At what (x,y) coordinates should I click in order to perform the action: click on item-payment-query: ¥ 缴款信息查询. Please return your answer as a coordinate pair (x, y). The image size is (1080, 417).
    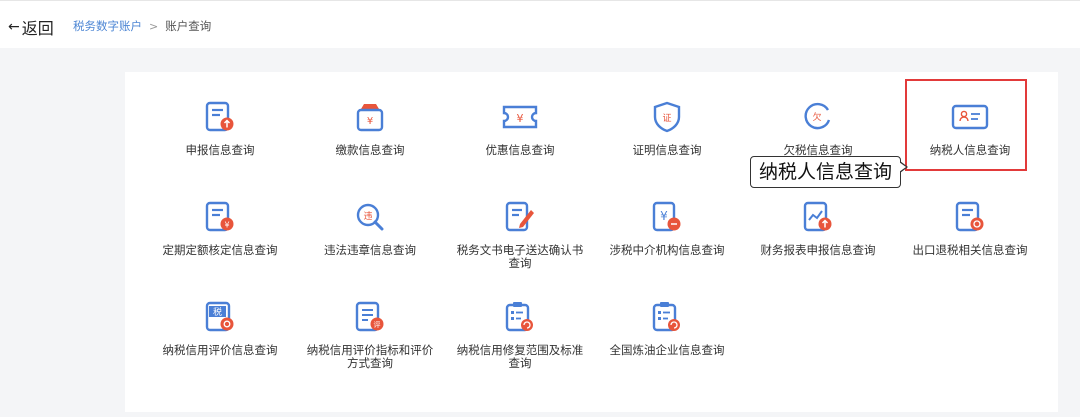
    Looking at the image, I should click on (370, 128).